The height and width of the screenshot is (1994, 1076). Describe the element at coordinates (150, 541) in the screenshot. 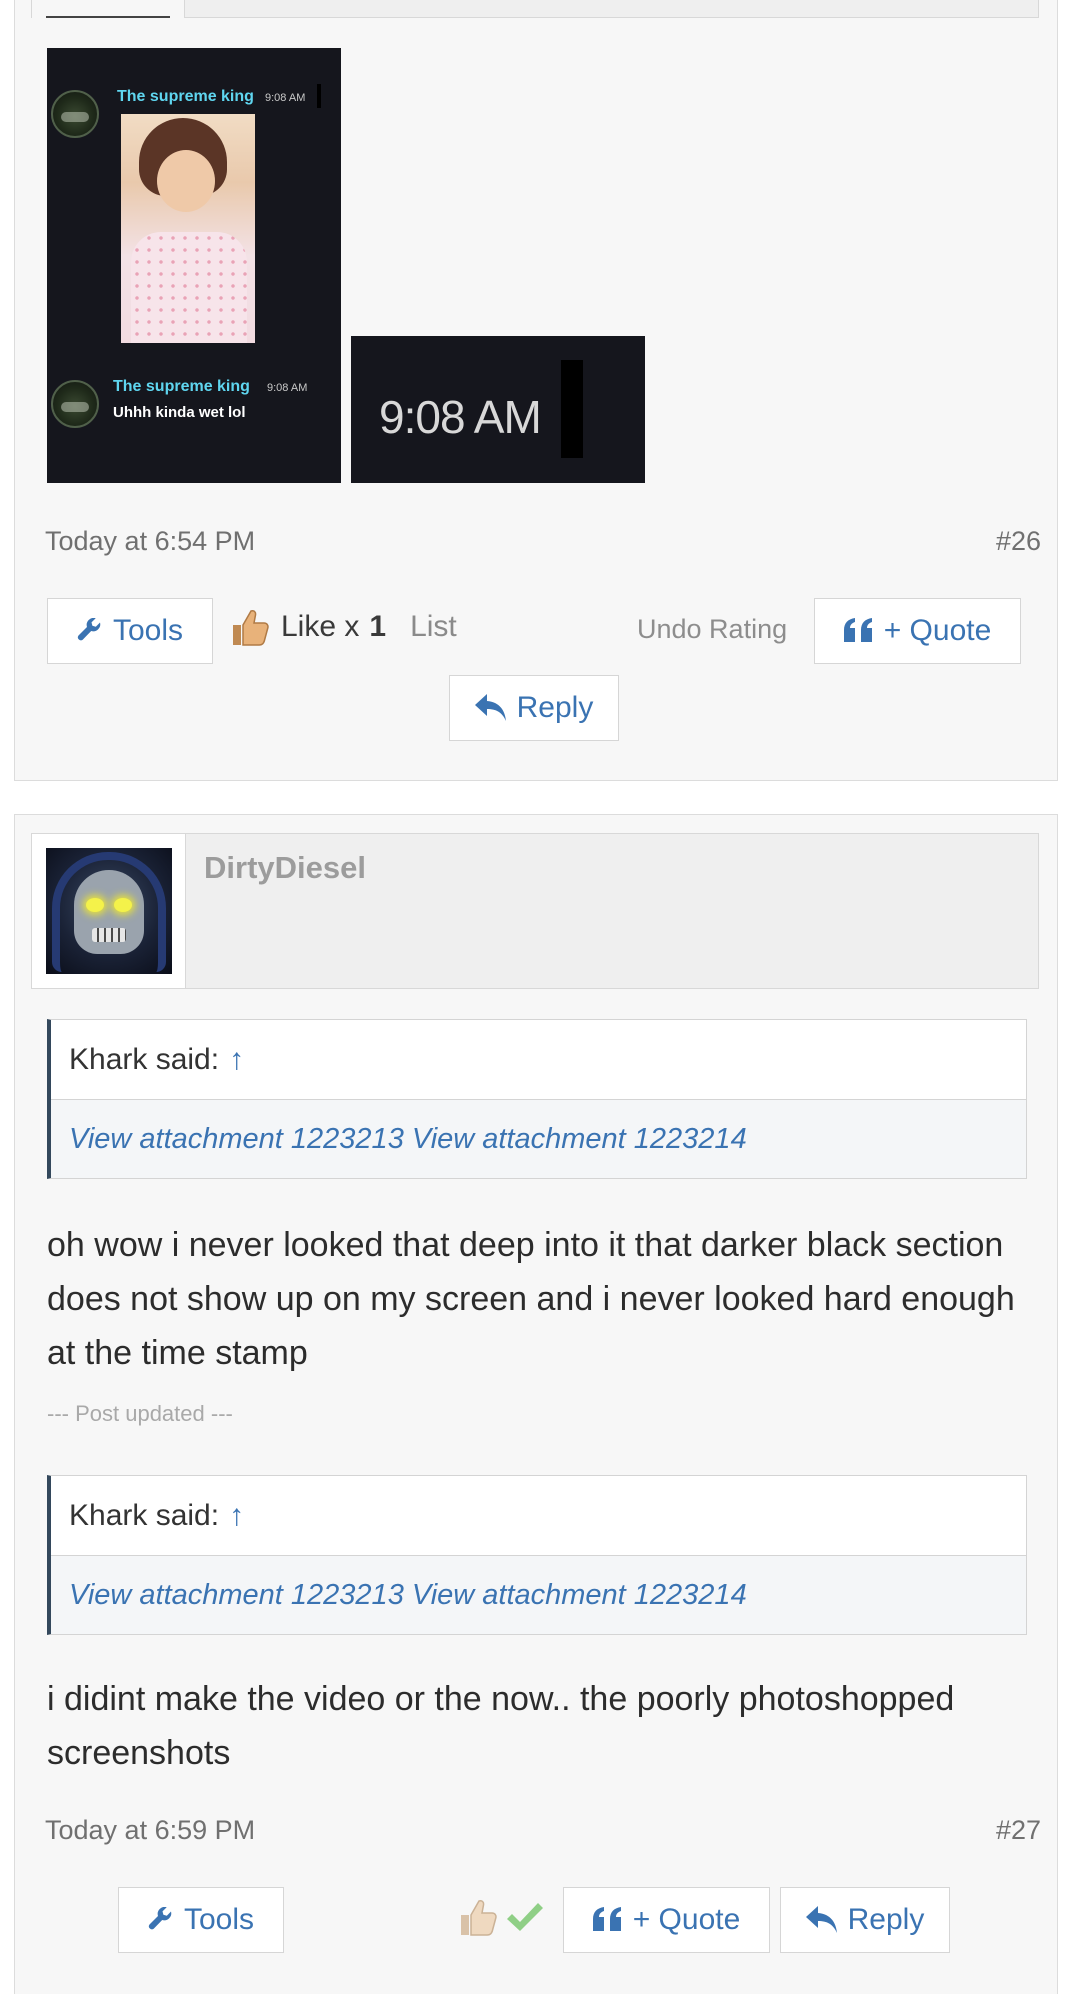

I see `post-date: Today at 6:54 PM` at that location.